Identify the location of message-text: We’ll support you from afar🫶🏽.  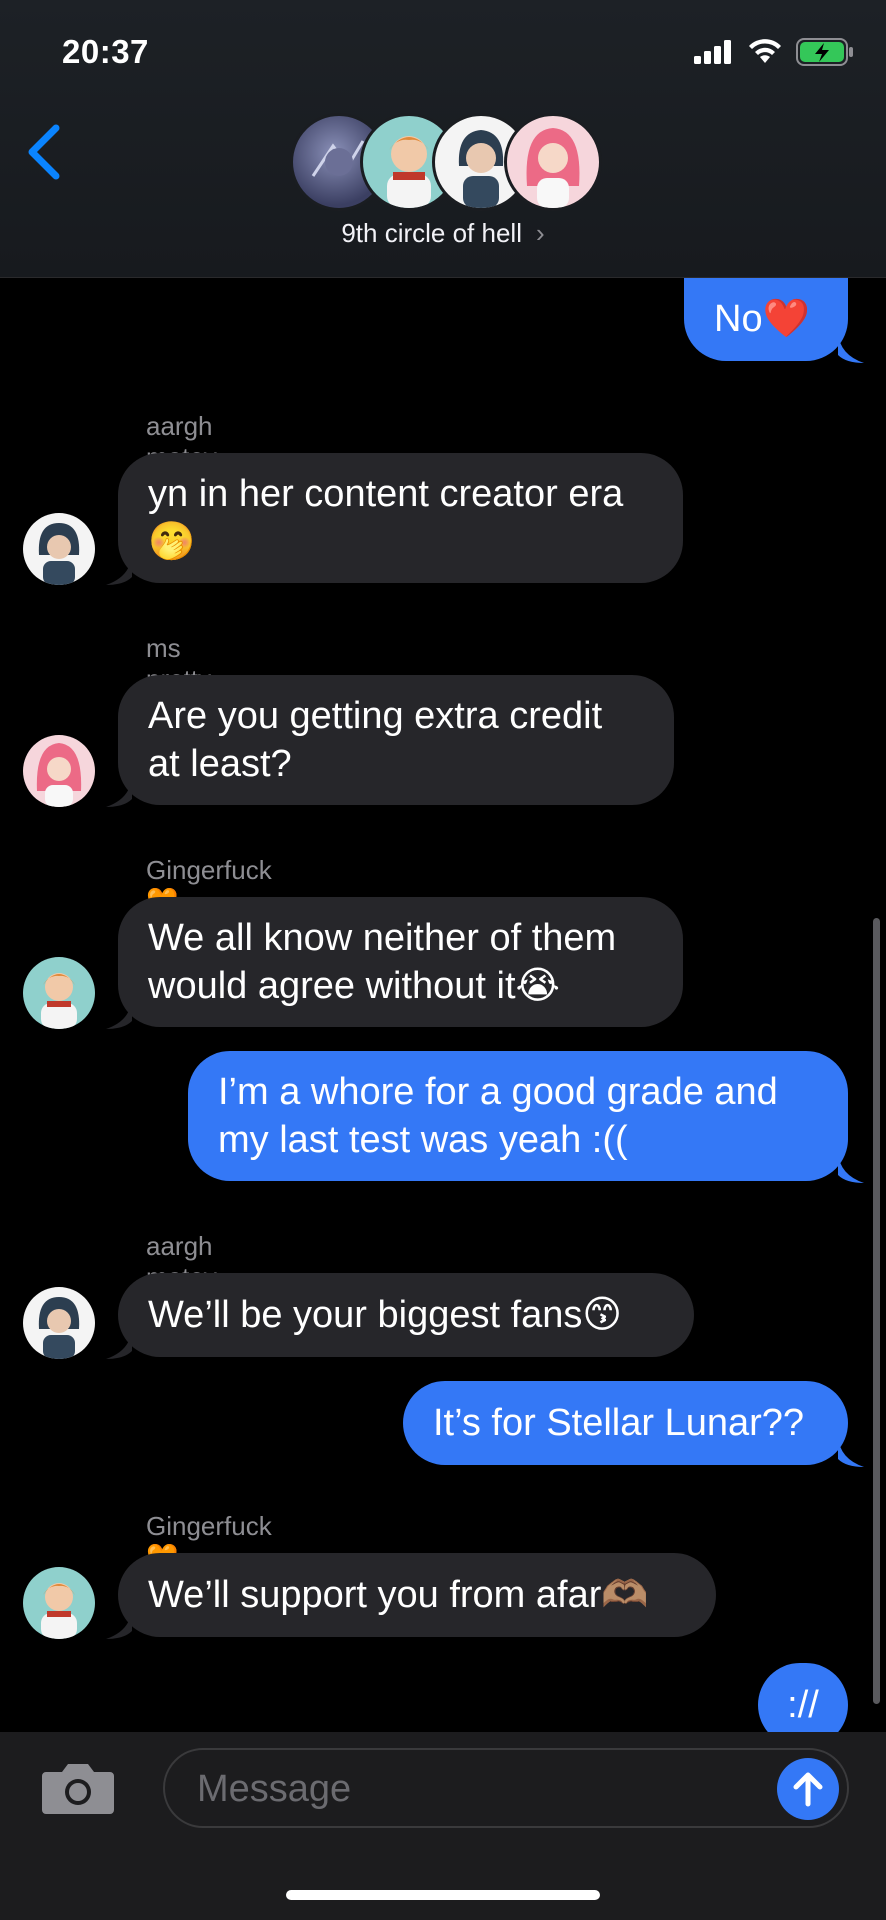
(398, 1595).